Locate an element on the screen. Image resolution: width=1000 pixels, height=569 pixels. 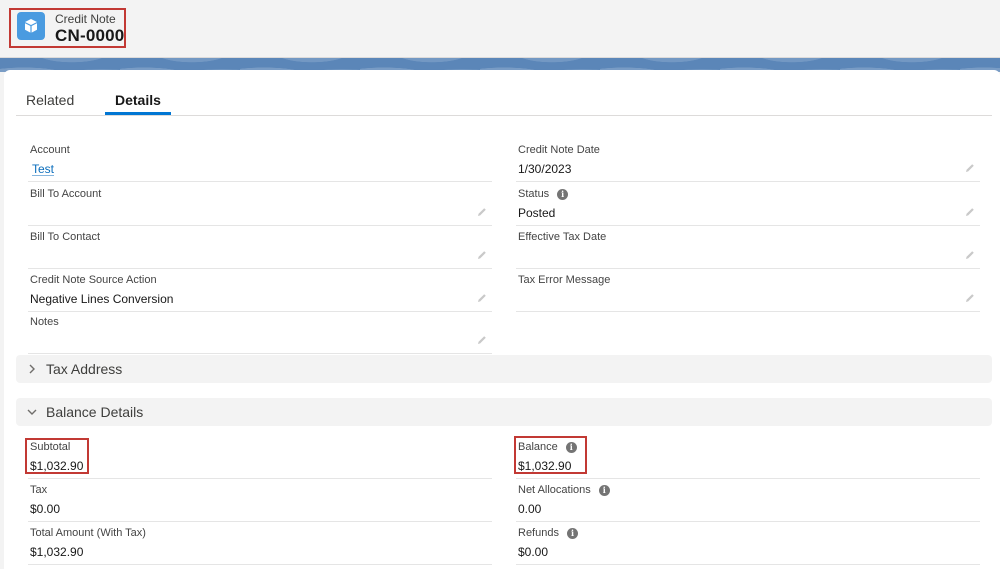
record-header: Credit Note CN-0000 is located at coordinates (500, 29).